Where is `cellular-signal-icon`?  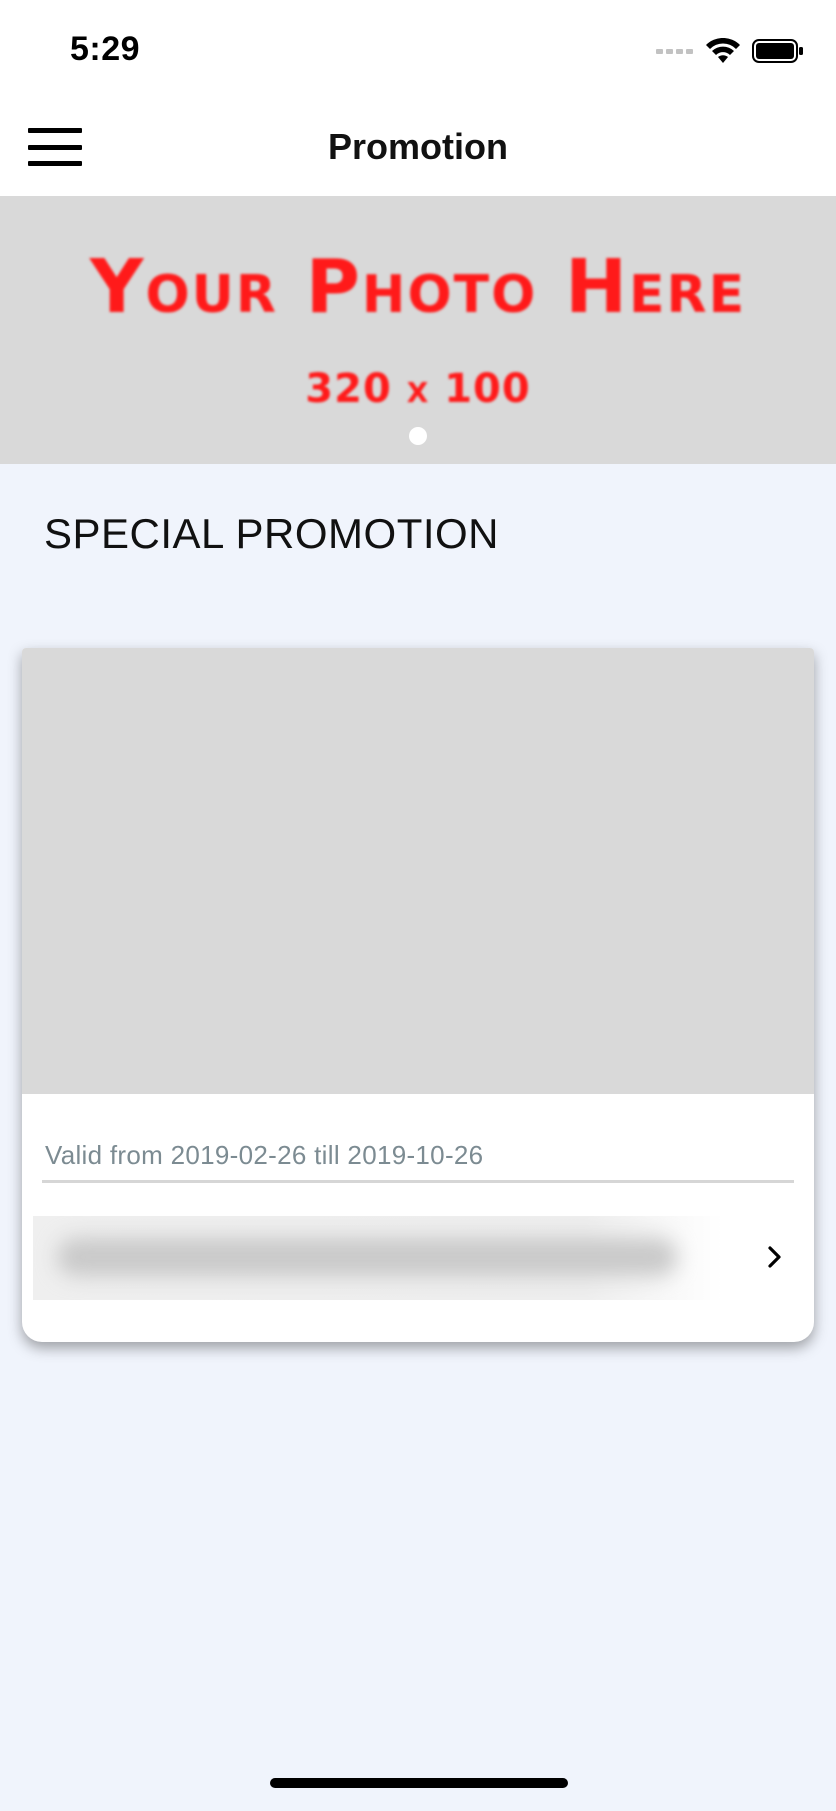 cellular-signal-icon is located at coordinates (674, 51).